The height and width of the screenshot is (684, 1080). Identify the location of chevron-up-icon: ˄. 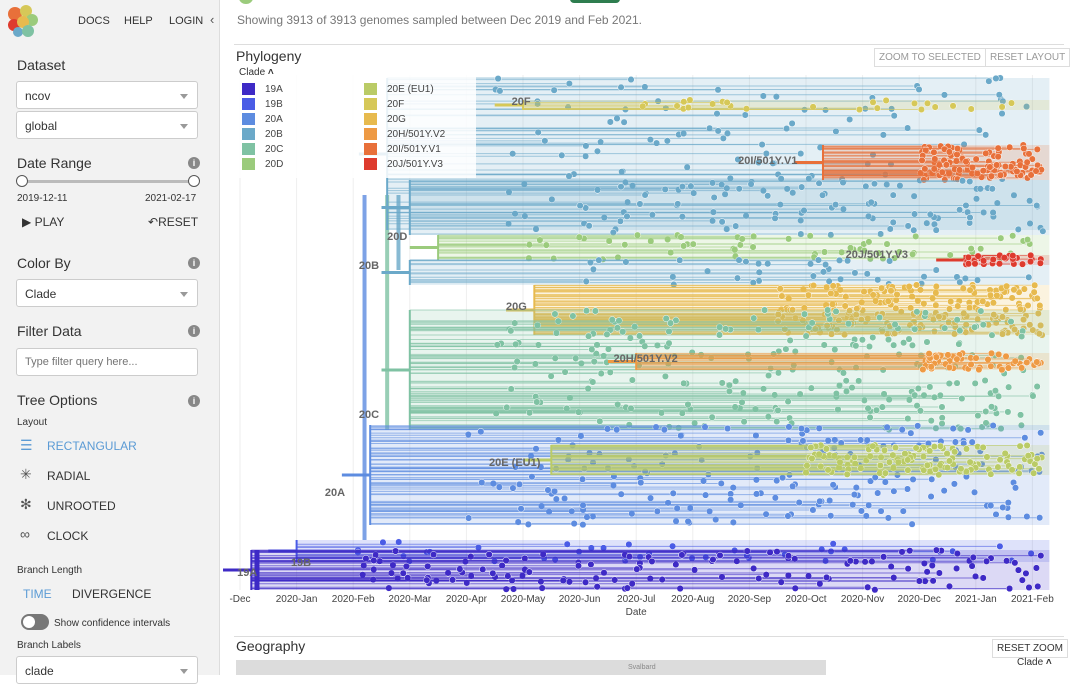
(270, 72).